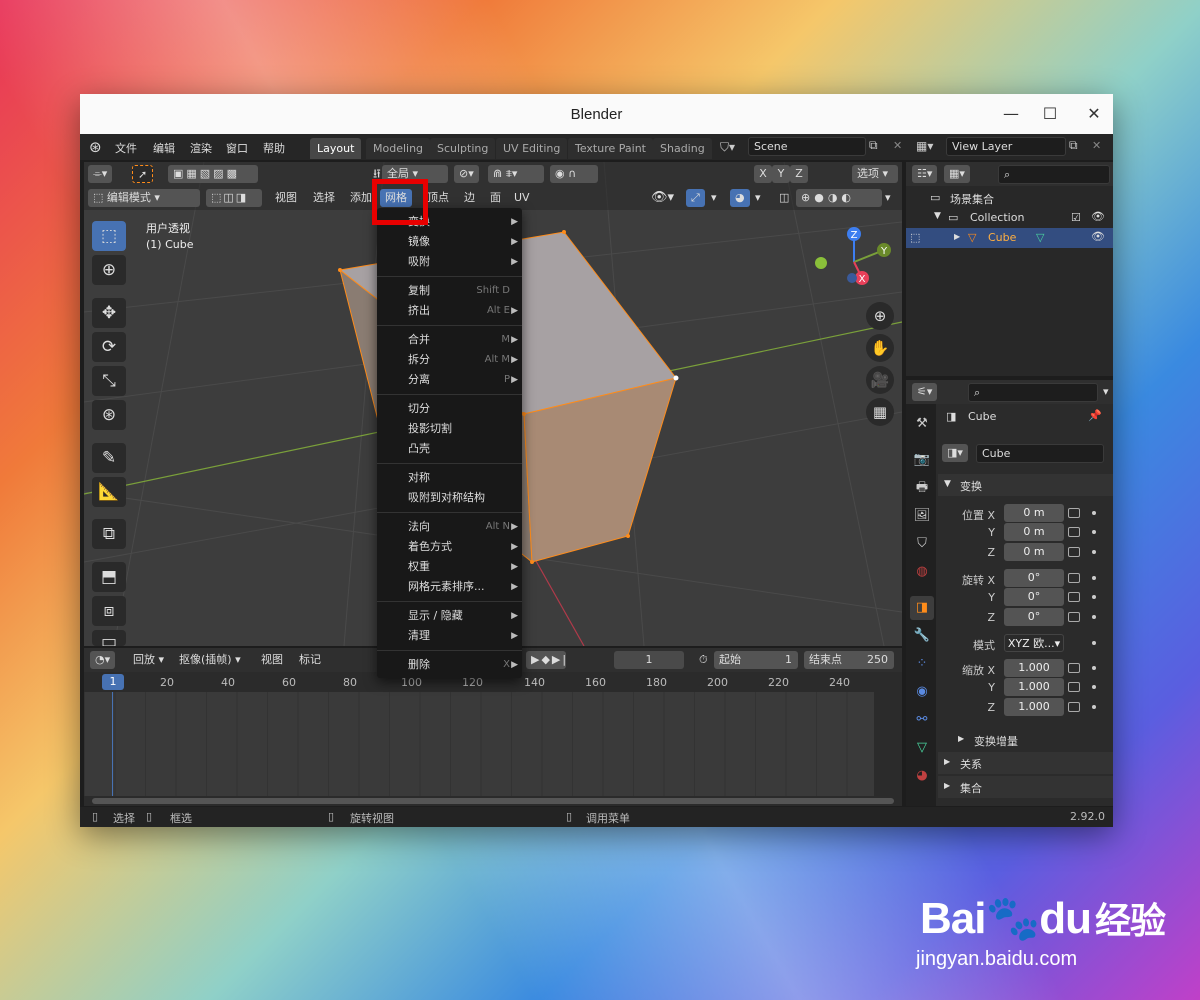 The image size is (1200, 1000). I want to click on menu-item-separate: 分离 P ▶, so click(449, 380).